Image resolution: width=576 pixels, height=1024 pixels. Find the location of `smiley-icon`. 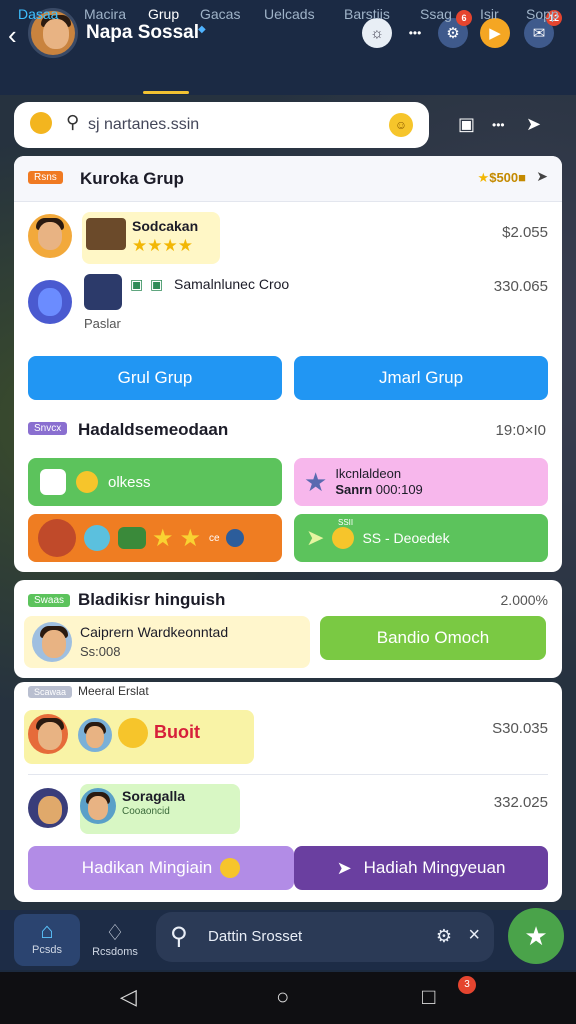

smiley-icon is located at coordinates (133, 733).